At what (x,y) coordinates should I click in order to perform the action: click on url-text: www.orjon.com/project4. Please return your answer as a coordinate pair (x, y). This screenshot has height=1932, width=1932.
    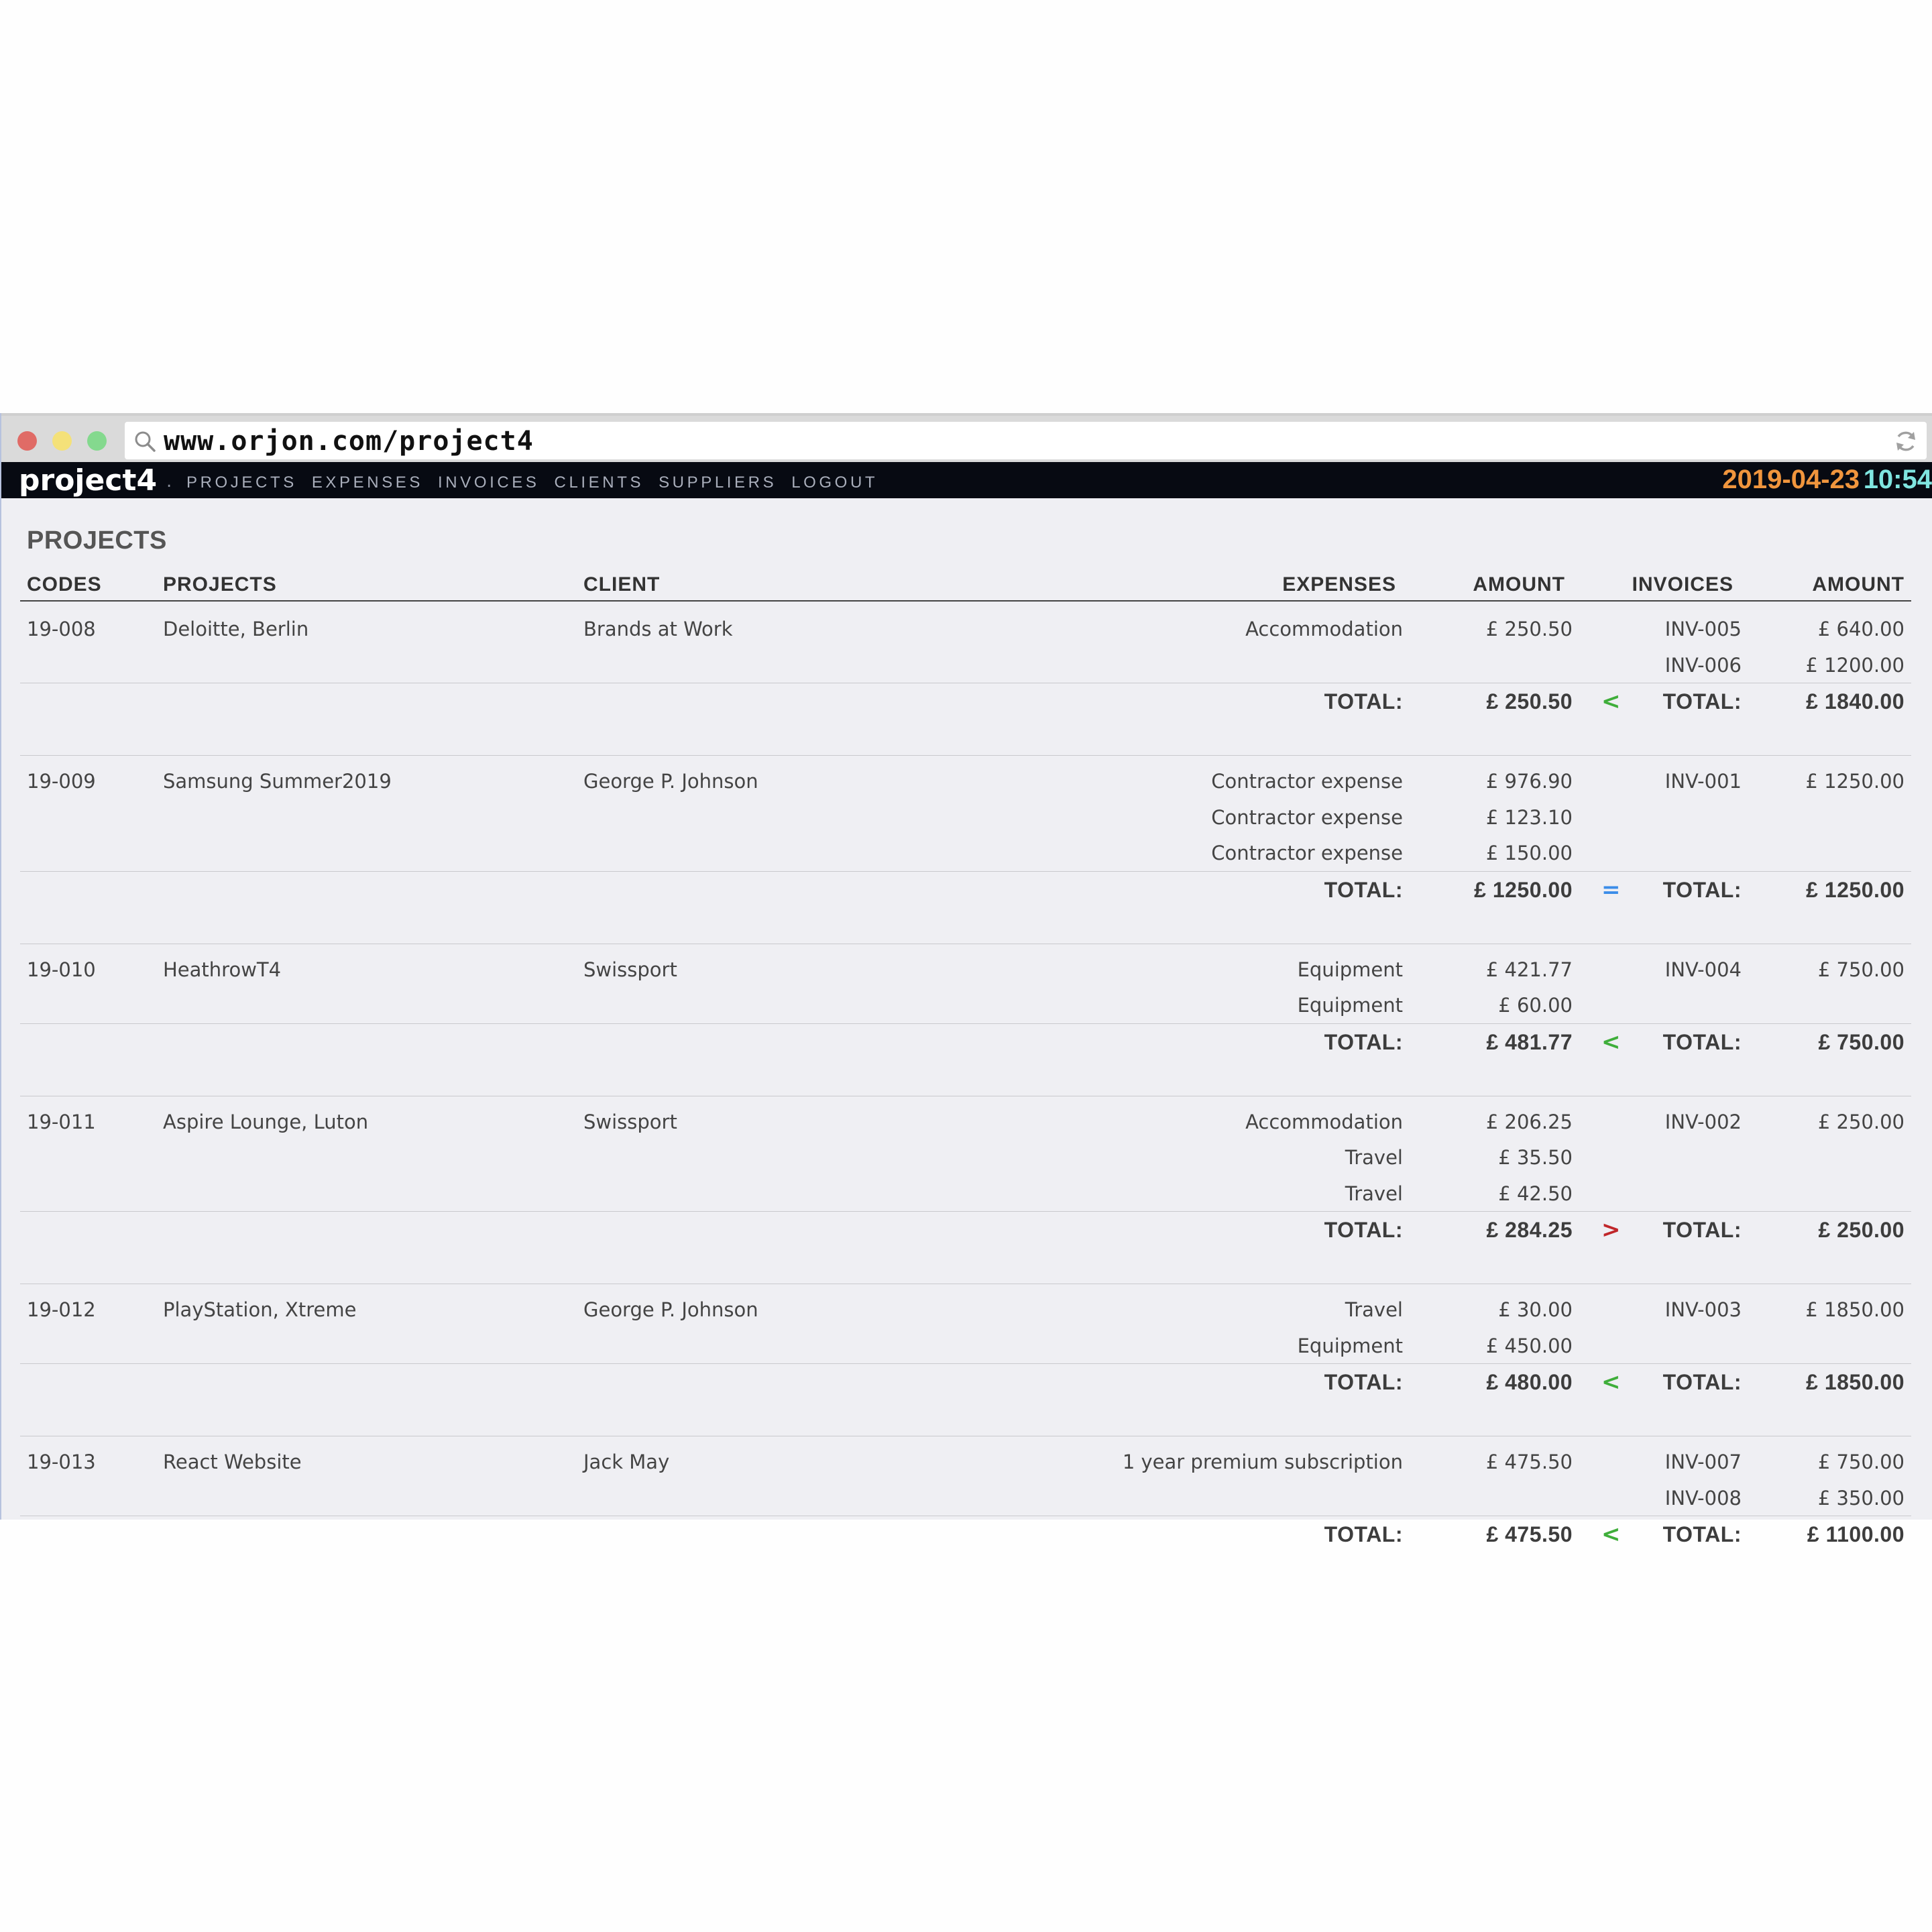
    Looking at the image, I should click on (349, 441).